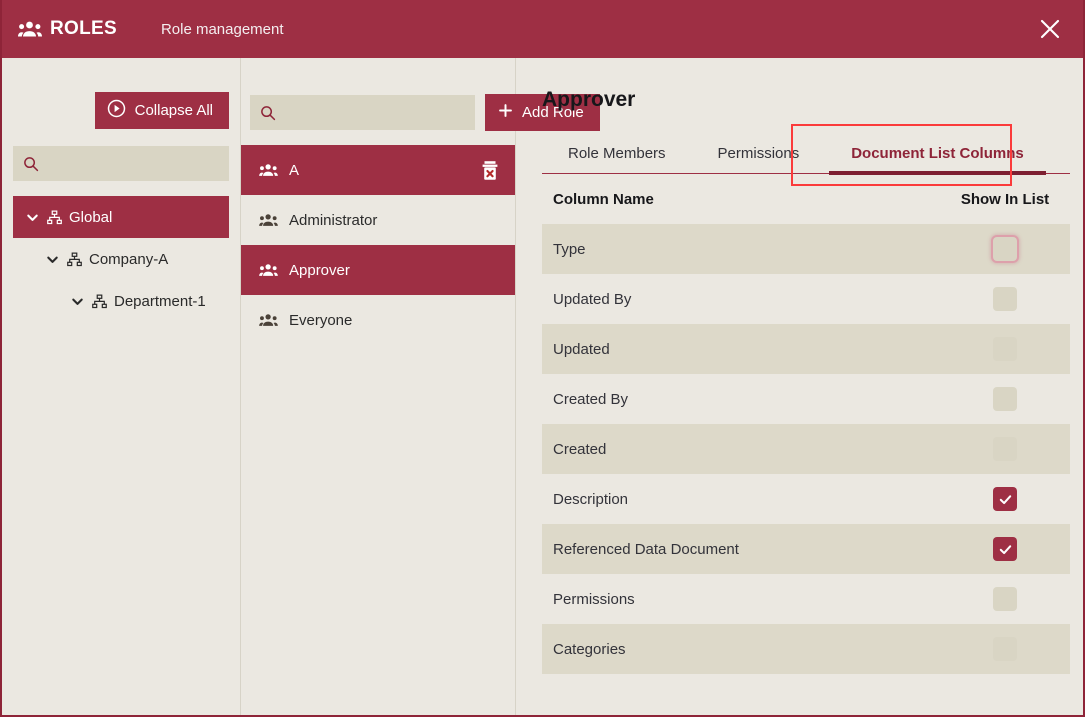 Image resolution: width=1085 pixels, height=717 pixels. I want to click on role-item-label: A, so click(294, 170).